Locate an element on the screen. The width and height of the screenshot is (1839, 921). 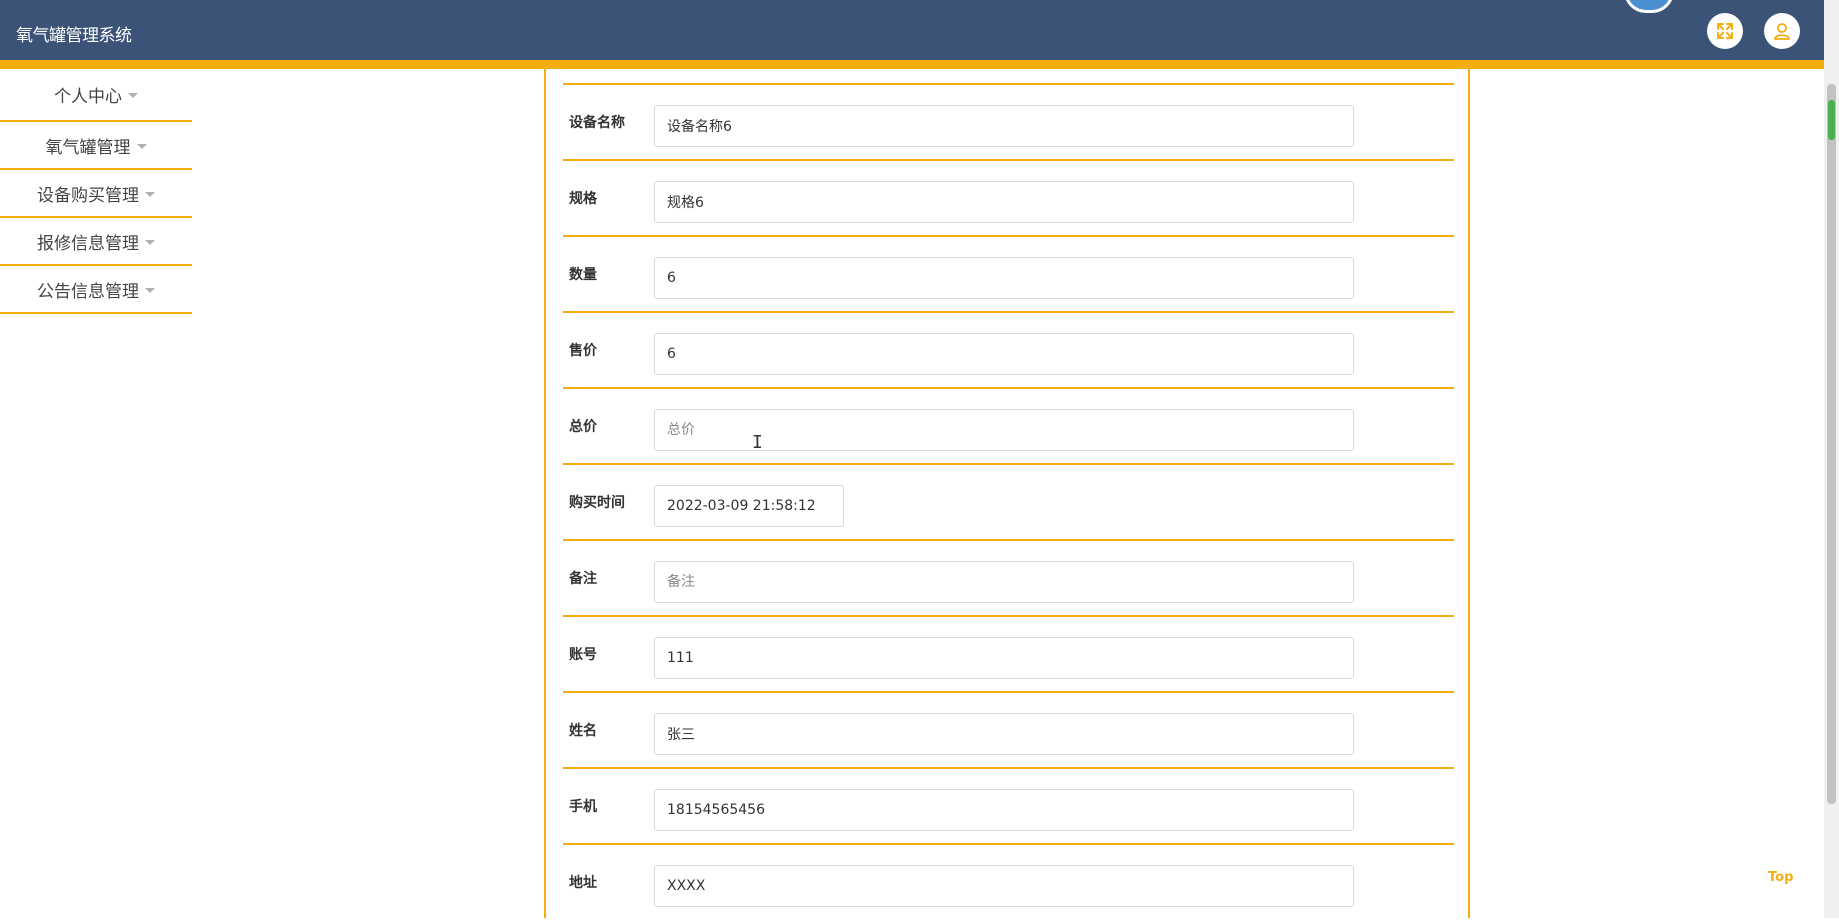
user-icon is located at coordinates (1782, 31).